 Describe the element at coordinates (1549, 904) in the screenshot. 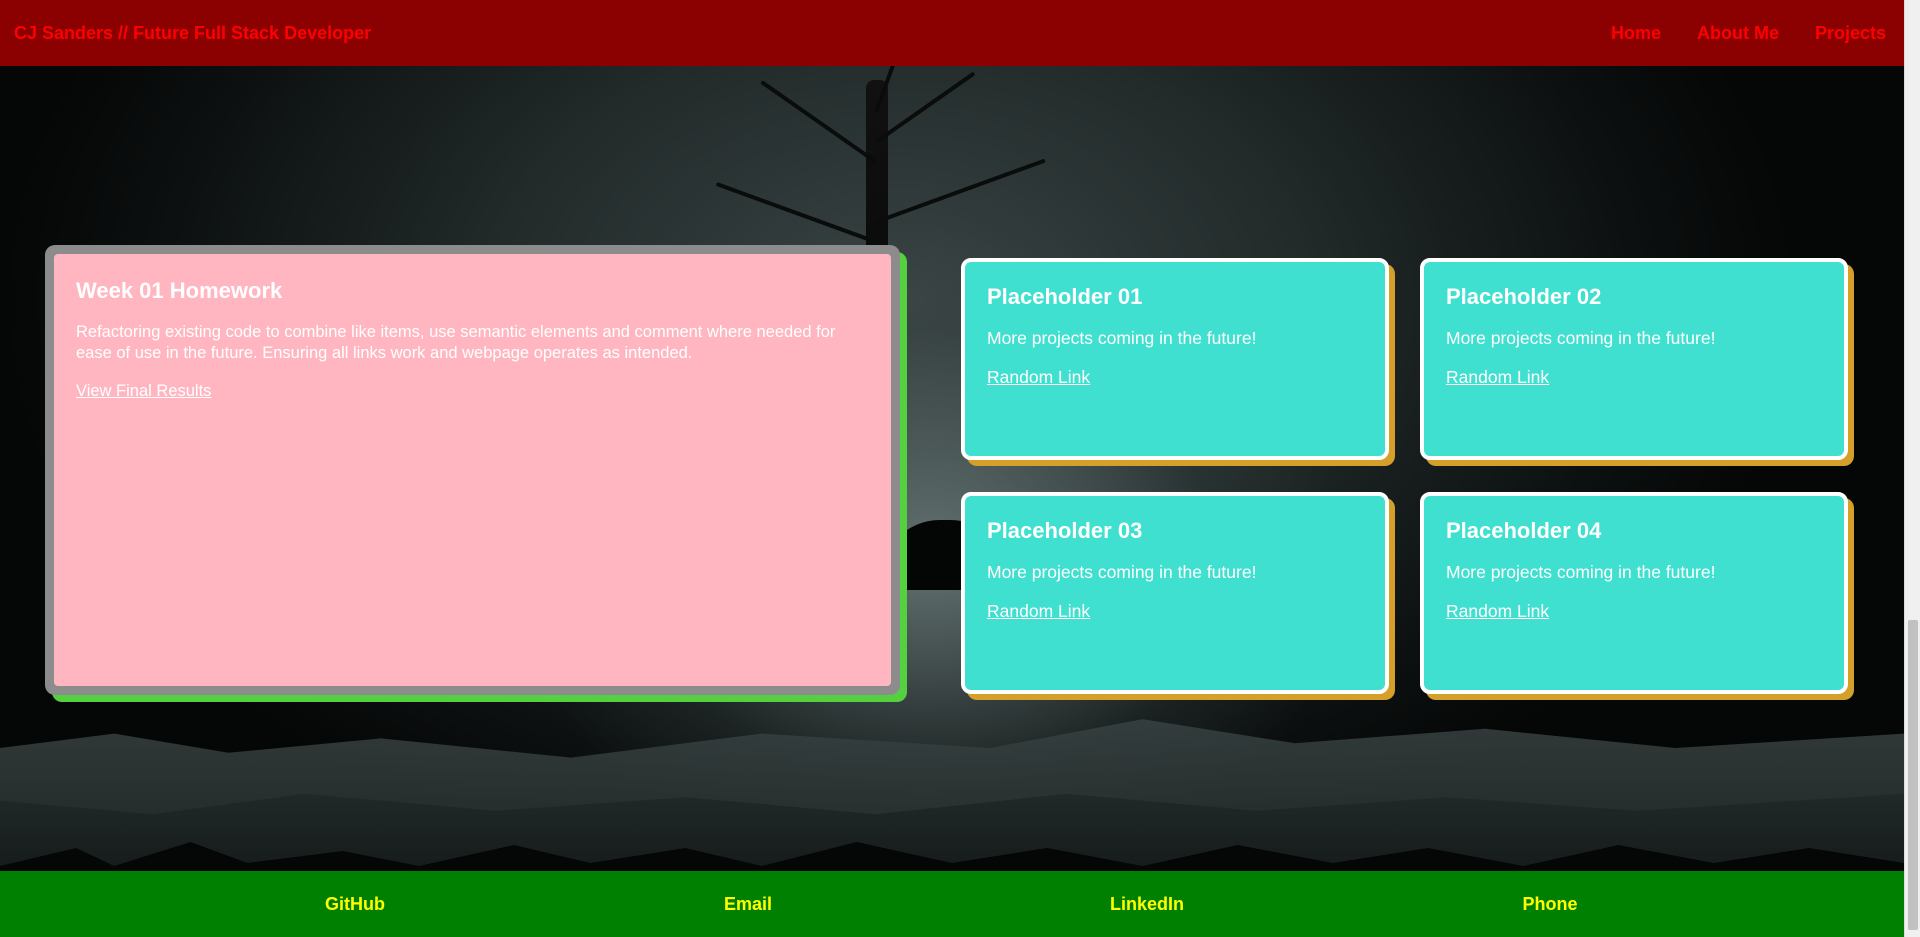

I see `footer-phone-link: Phone` at that location.